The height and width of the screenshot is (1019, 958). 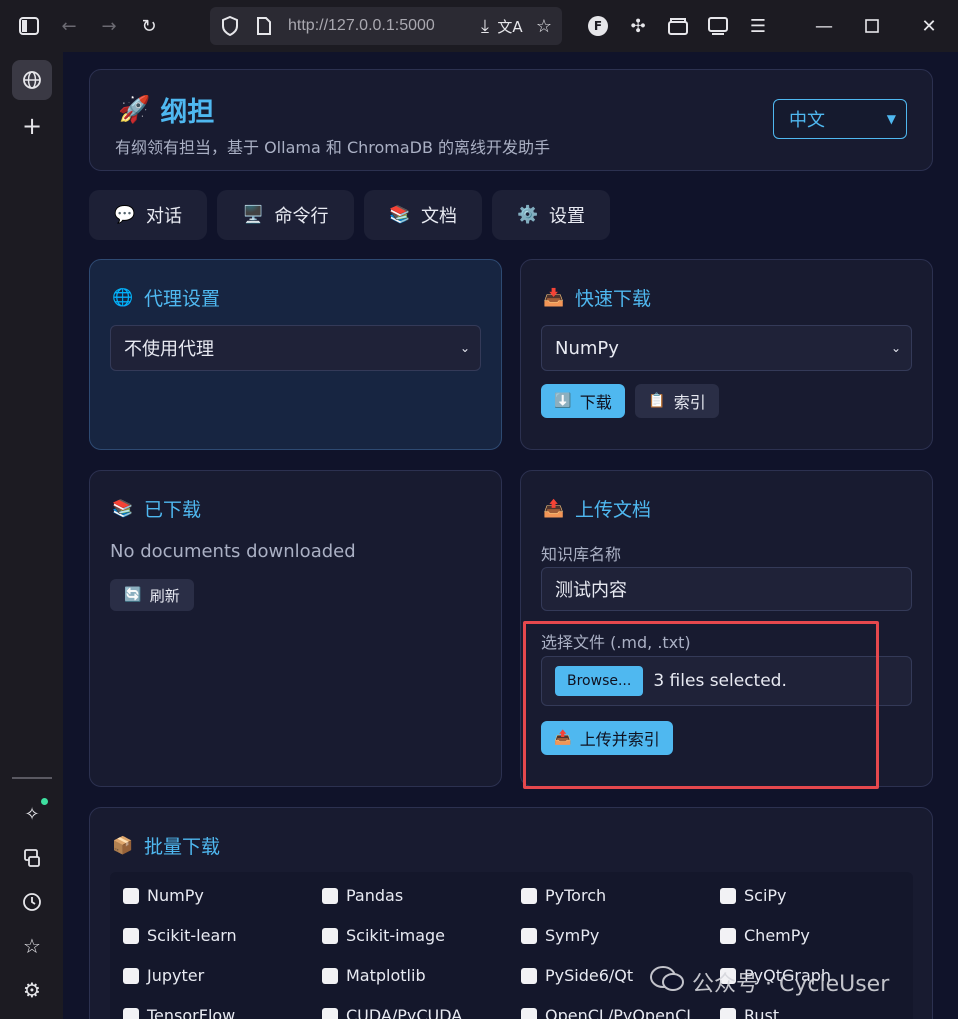 I want to click on batch-checkbox-item: NumPy, so click(x=163, y=895).